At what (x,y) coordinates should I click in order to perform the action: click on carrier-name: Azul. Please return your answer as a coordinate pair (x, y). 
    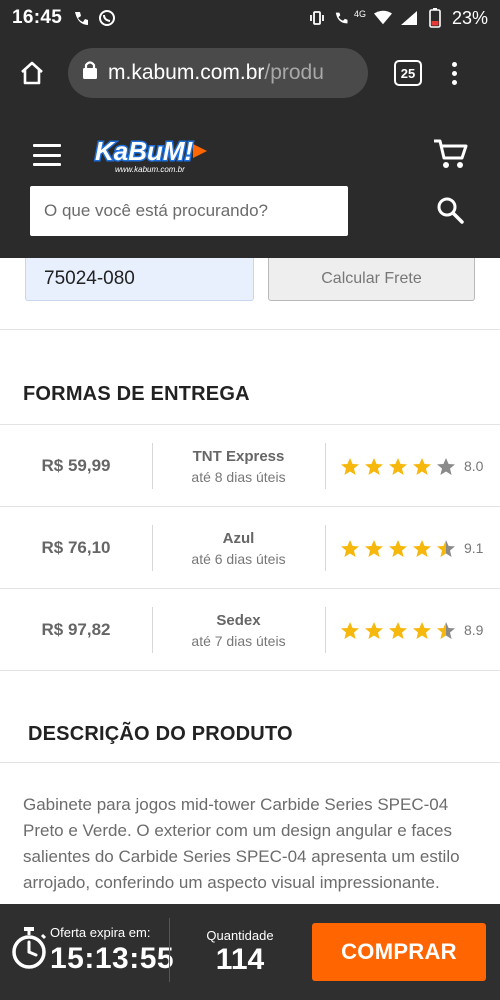
    Looking at the image, I should click on (238, 538).